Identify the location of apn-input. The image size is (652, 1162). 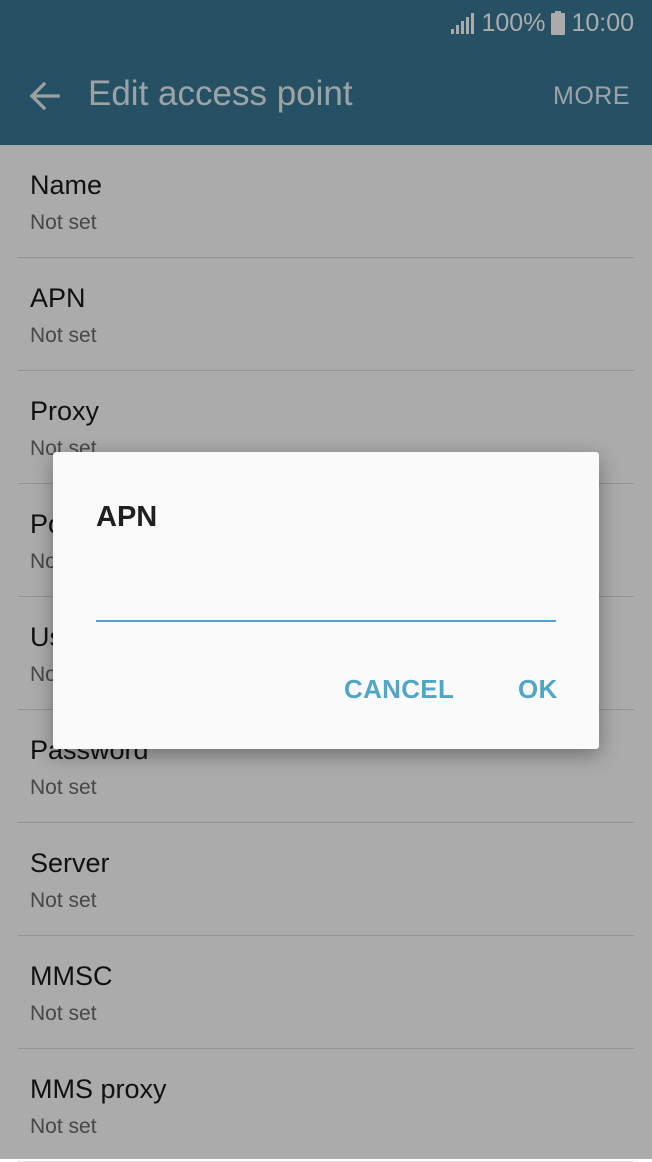
(326, 597).